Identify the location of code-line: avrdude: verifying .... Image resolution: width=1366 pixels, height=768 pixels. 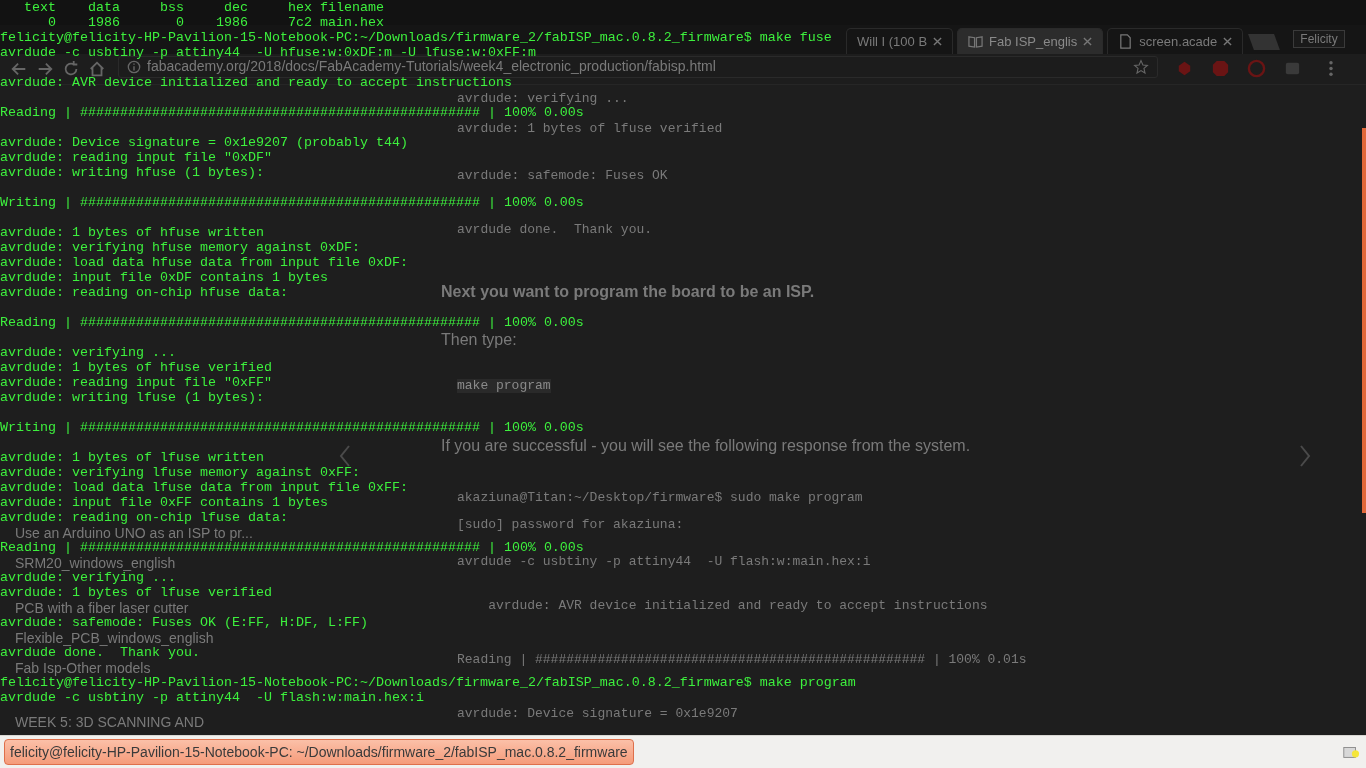
(543, 98).